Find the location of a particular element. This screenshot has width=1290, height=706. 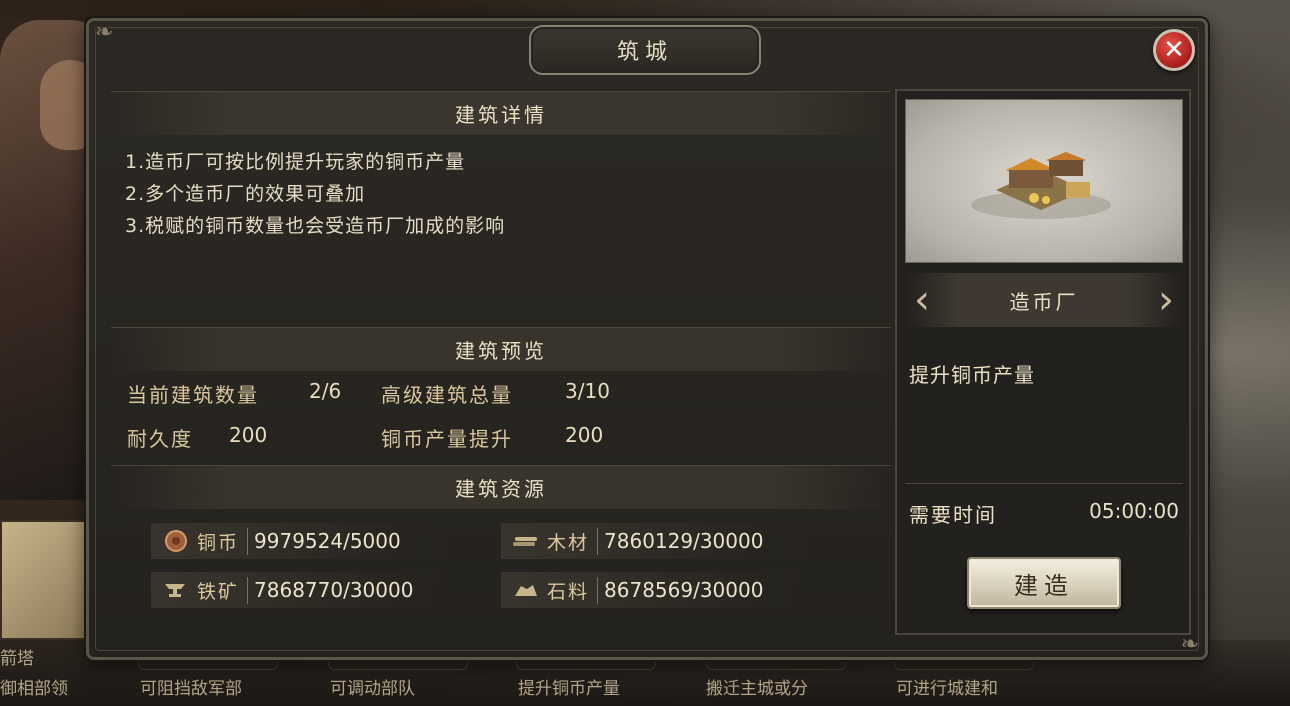

chevron-left-icon: ‹ is located at coordinates (922, 300).